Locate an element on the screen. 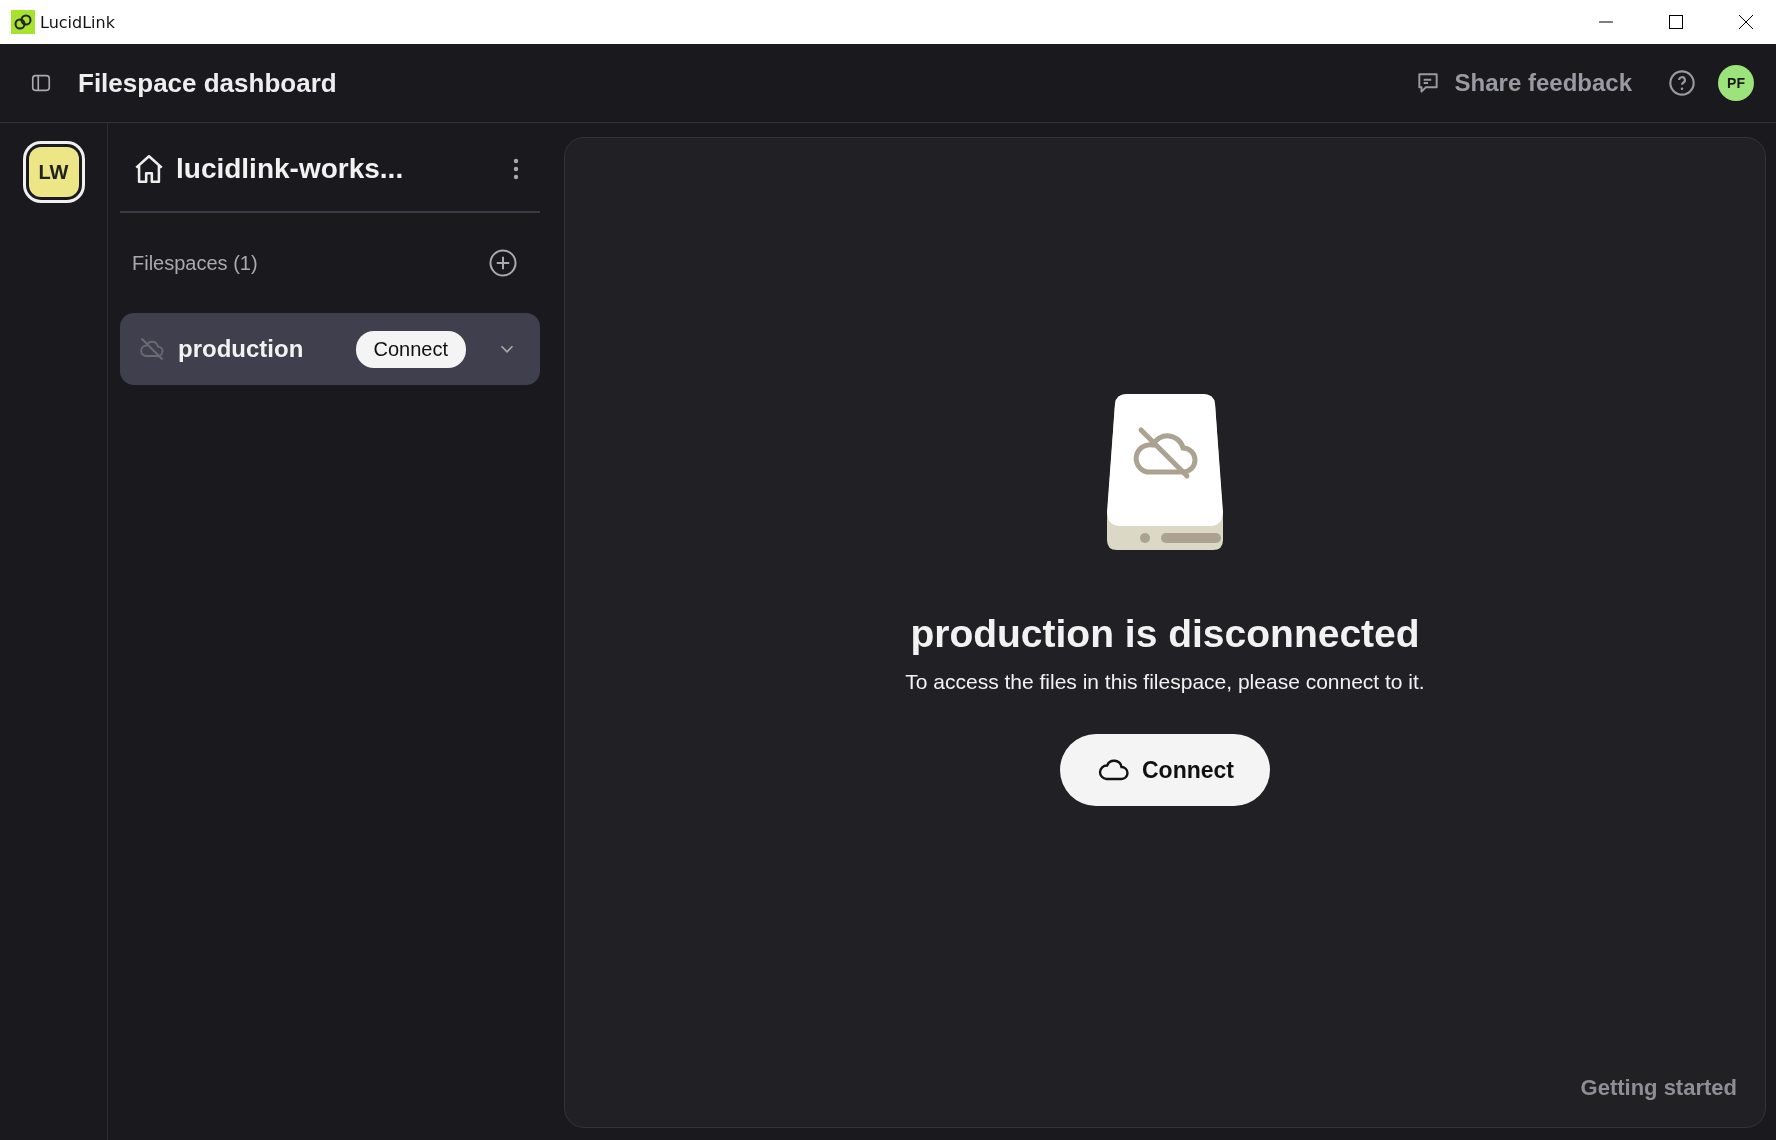  filespace-name: production is located at coordinates (241, 349).